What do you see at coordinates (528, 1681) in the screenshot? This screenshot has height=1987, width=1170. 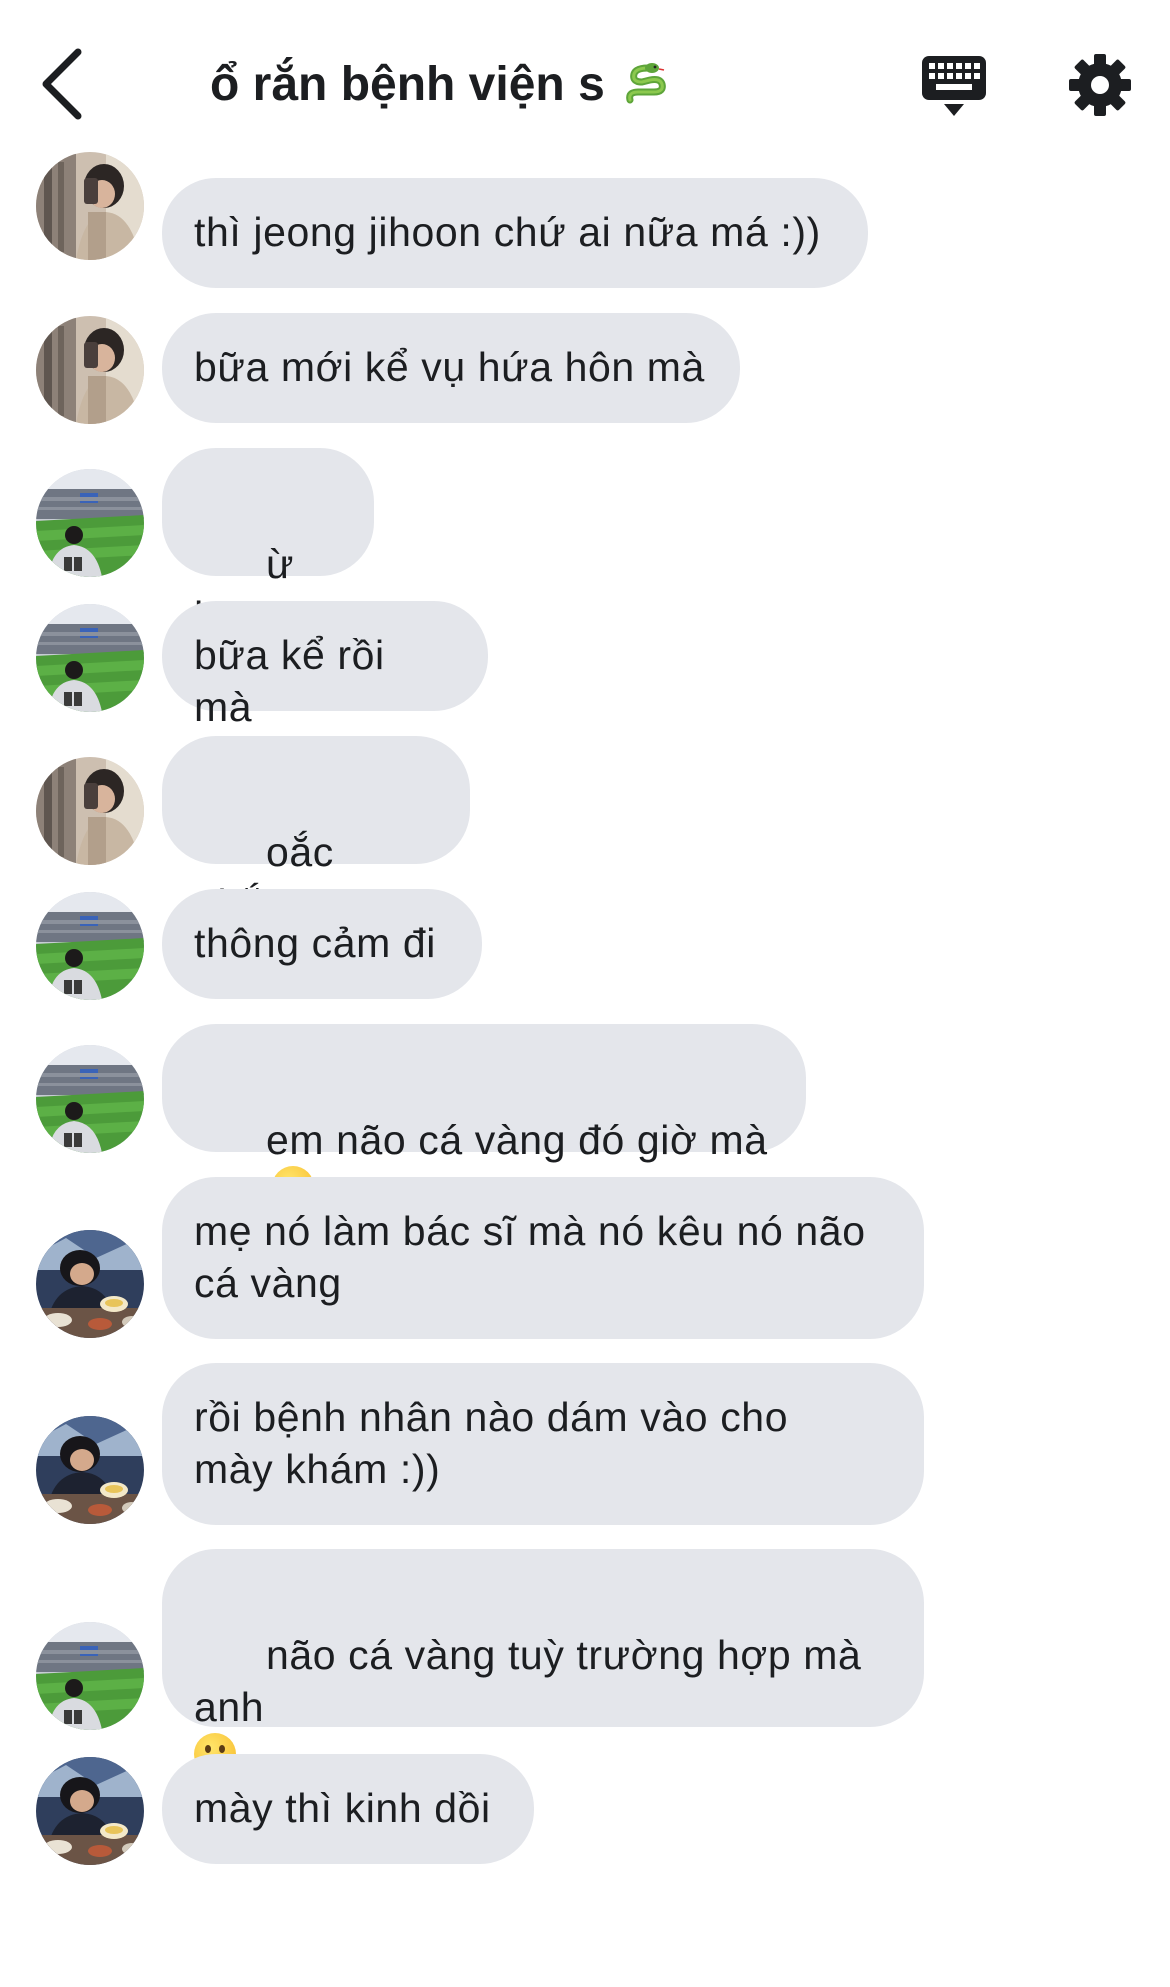 I see `message-text: não cá vàng tuỳ trường hợp mà anh` at bounding box center [528, 1681].